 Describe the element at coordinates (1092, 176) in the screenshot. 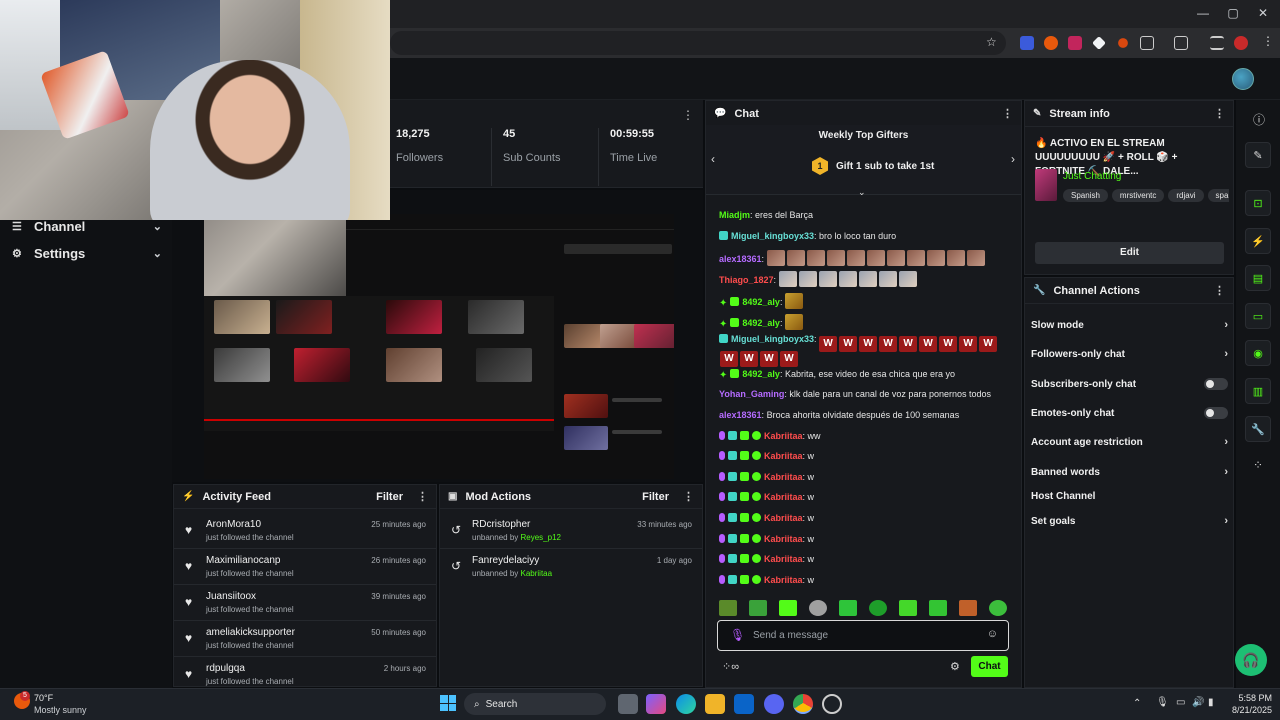

I see `category-name: Just Chatting` at that location.